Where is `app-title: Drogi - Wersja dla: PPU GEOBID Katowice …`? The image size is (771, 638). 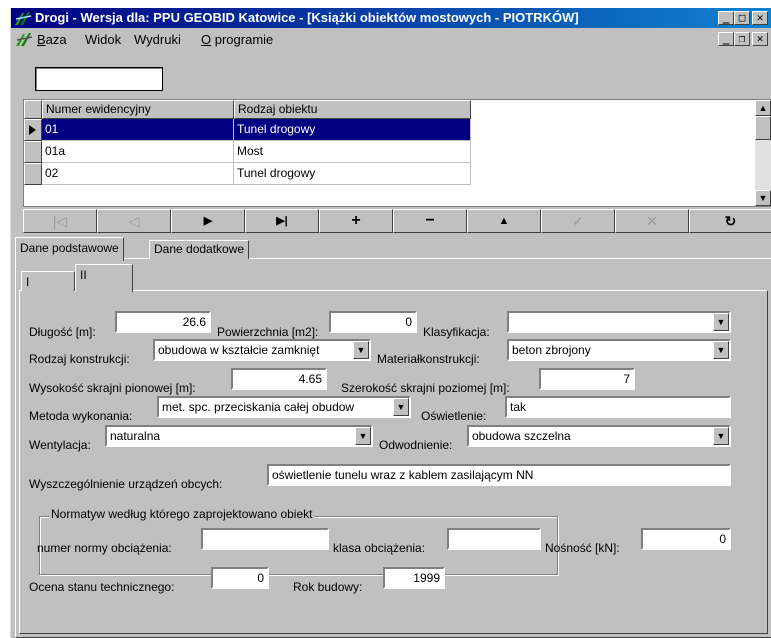
app-title: Drogi - Wersja dla: PPU GEOBID Katowice … is located at coordinates (171, 17).